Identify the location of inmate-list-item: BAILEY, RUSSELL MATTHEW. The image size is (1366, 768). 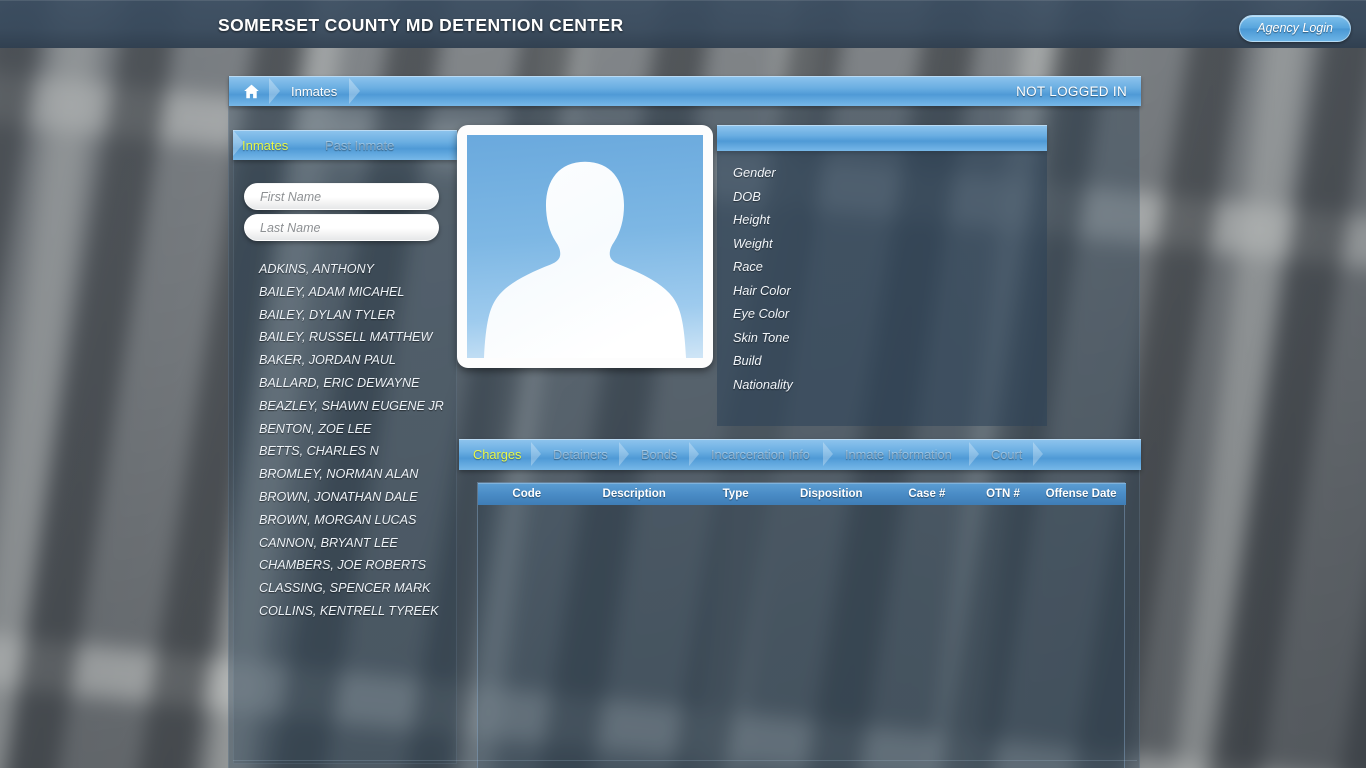
(345, 337).